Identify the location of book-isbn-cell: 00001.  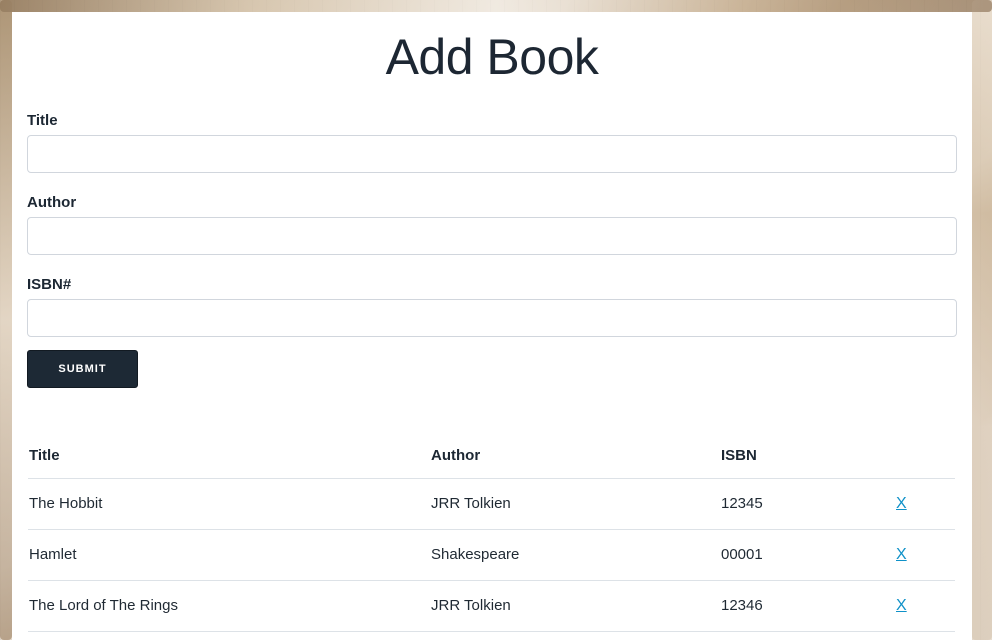
(807, 555).